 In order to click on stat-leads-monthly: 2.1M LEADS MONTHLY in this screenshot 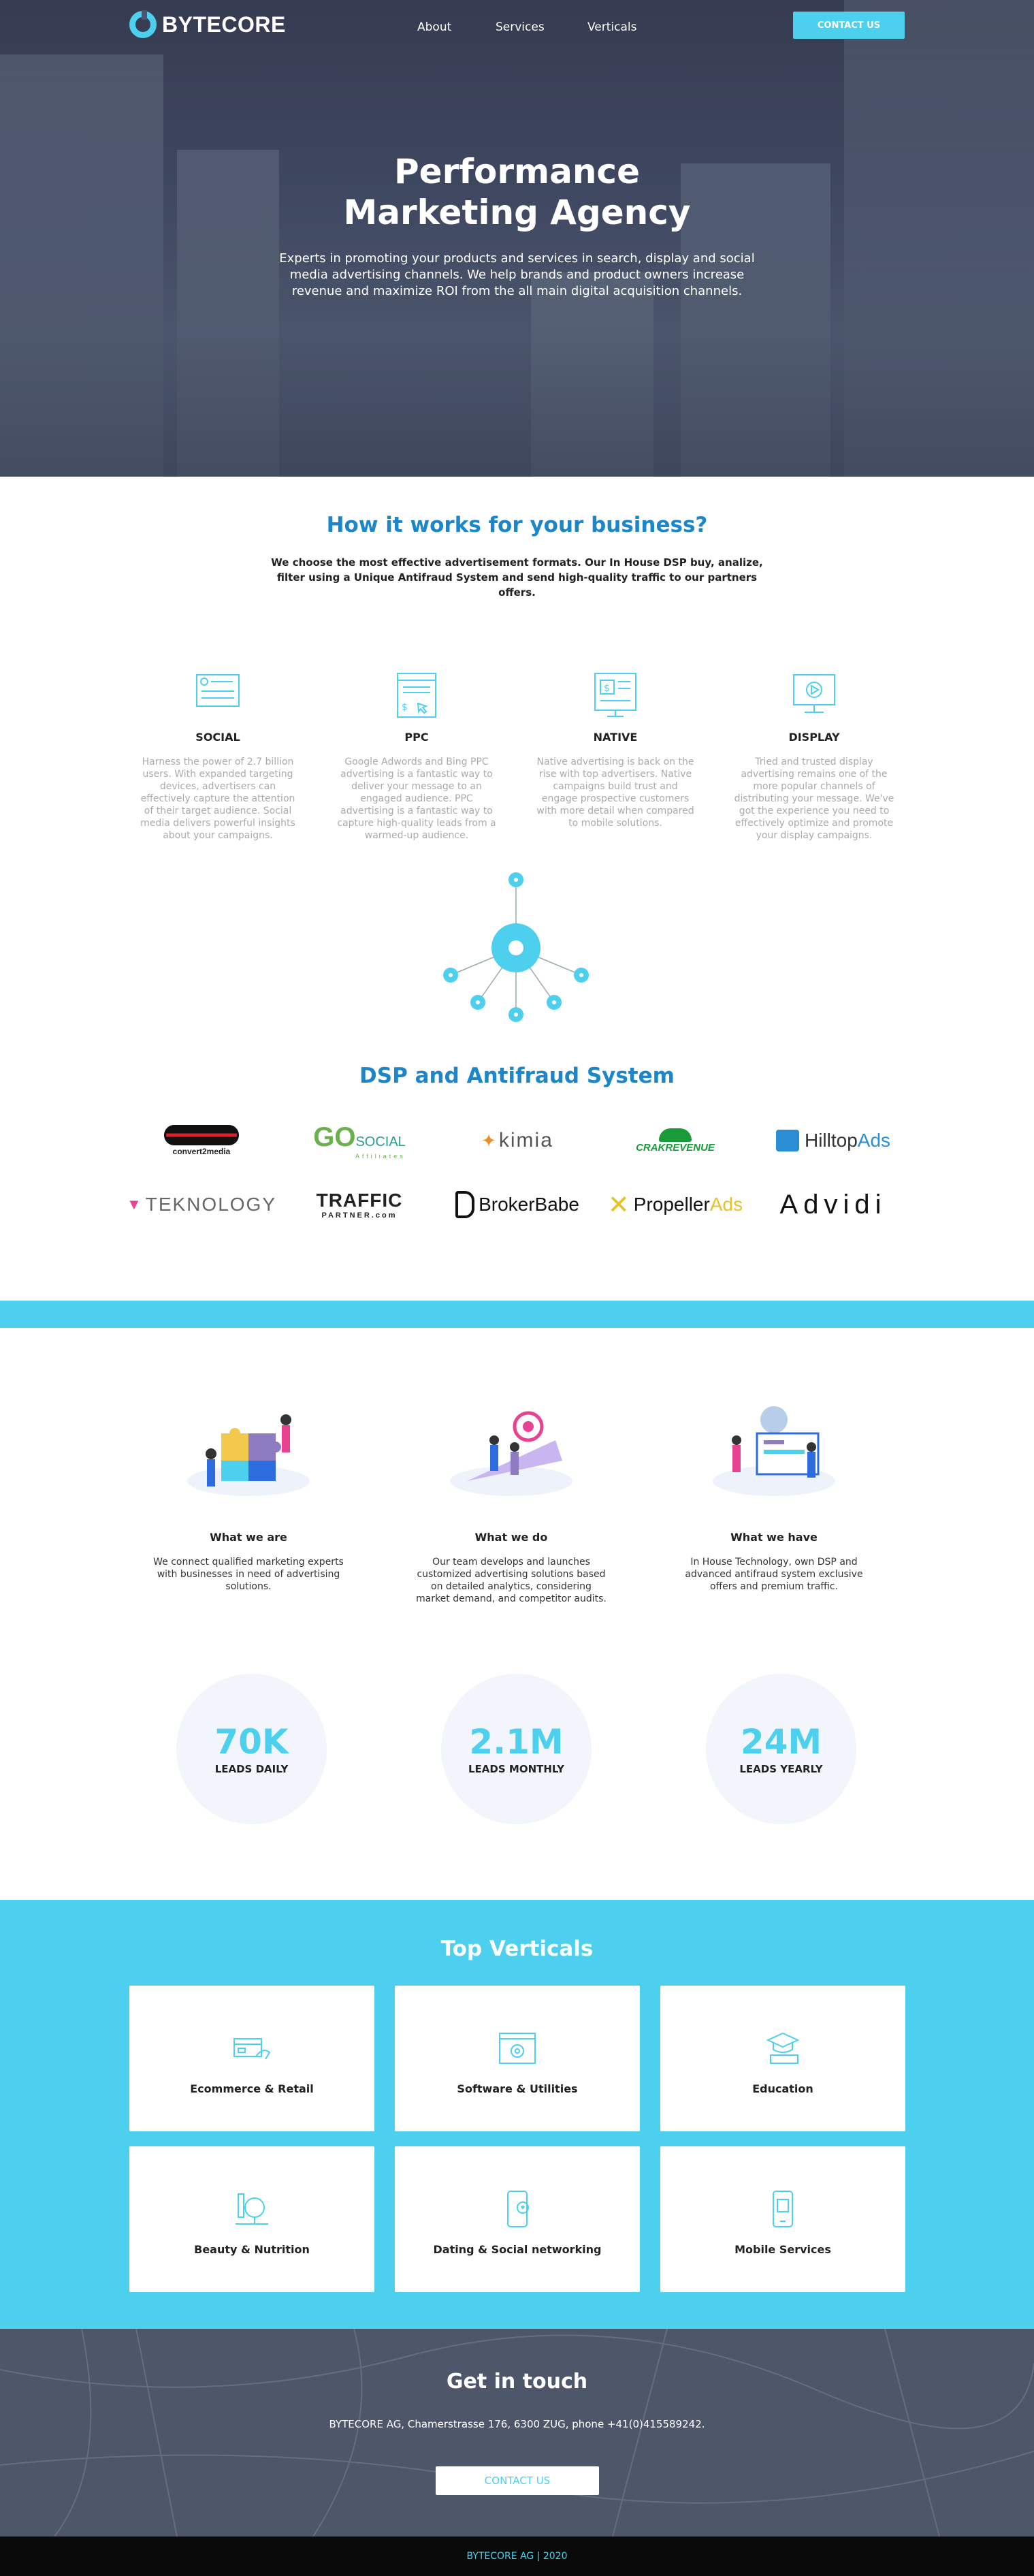, I will do `click(516, 1749)`.